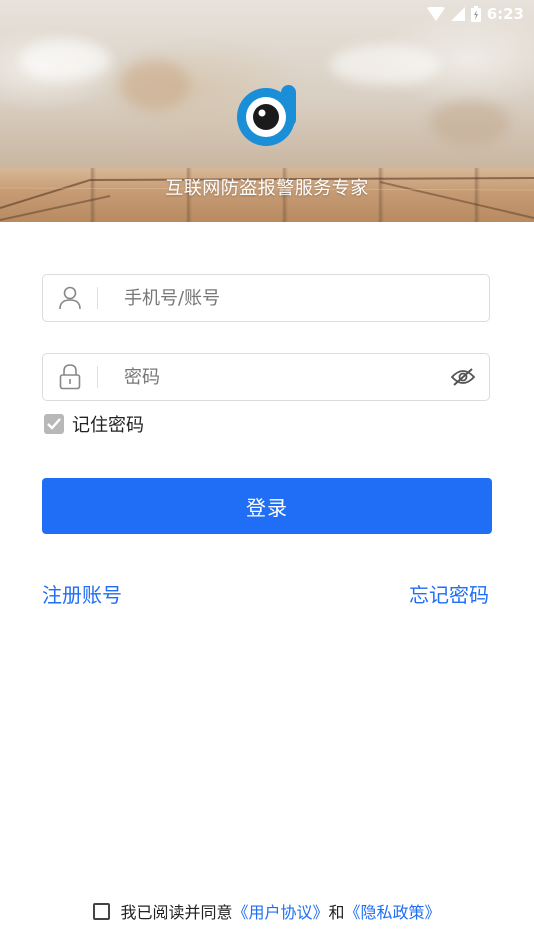 The height and width of the screenshot is (950, 534). What do you see at coordinates (505, 14) in the screenshot?
I see `status-time: 6:23` at bounding box center [505, 14].